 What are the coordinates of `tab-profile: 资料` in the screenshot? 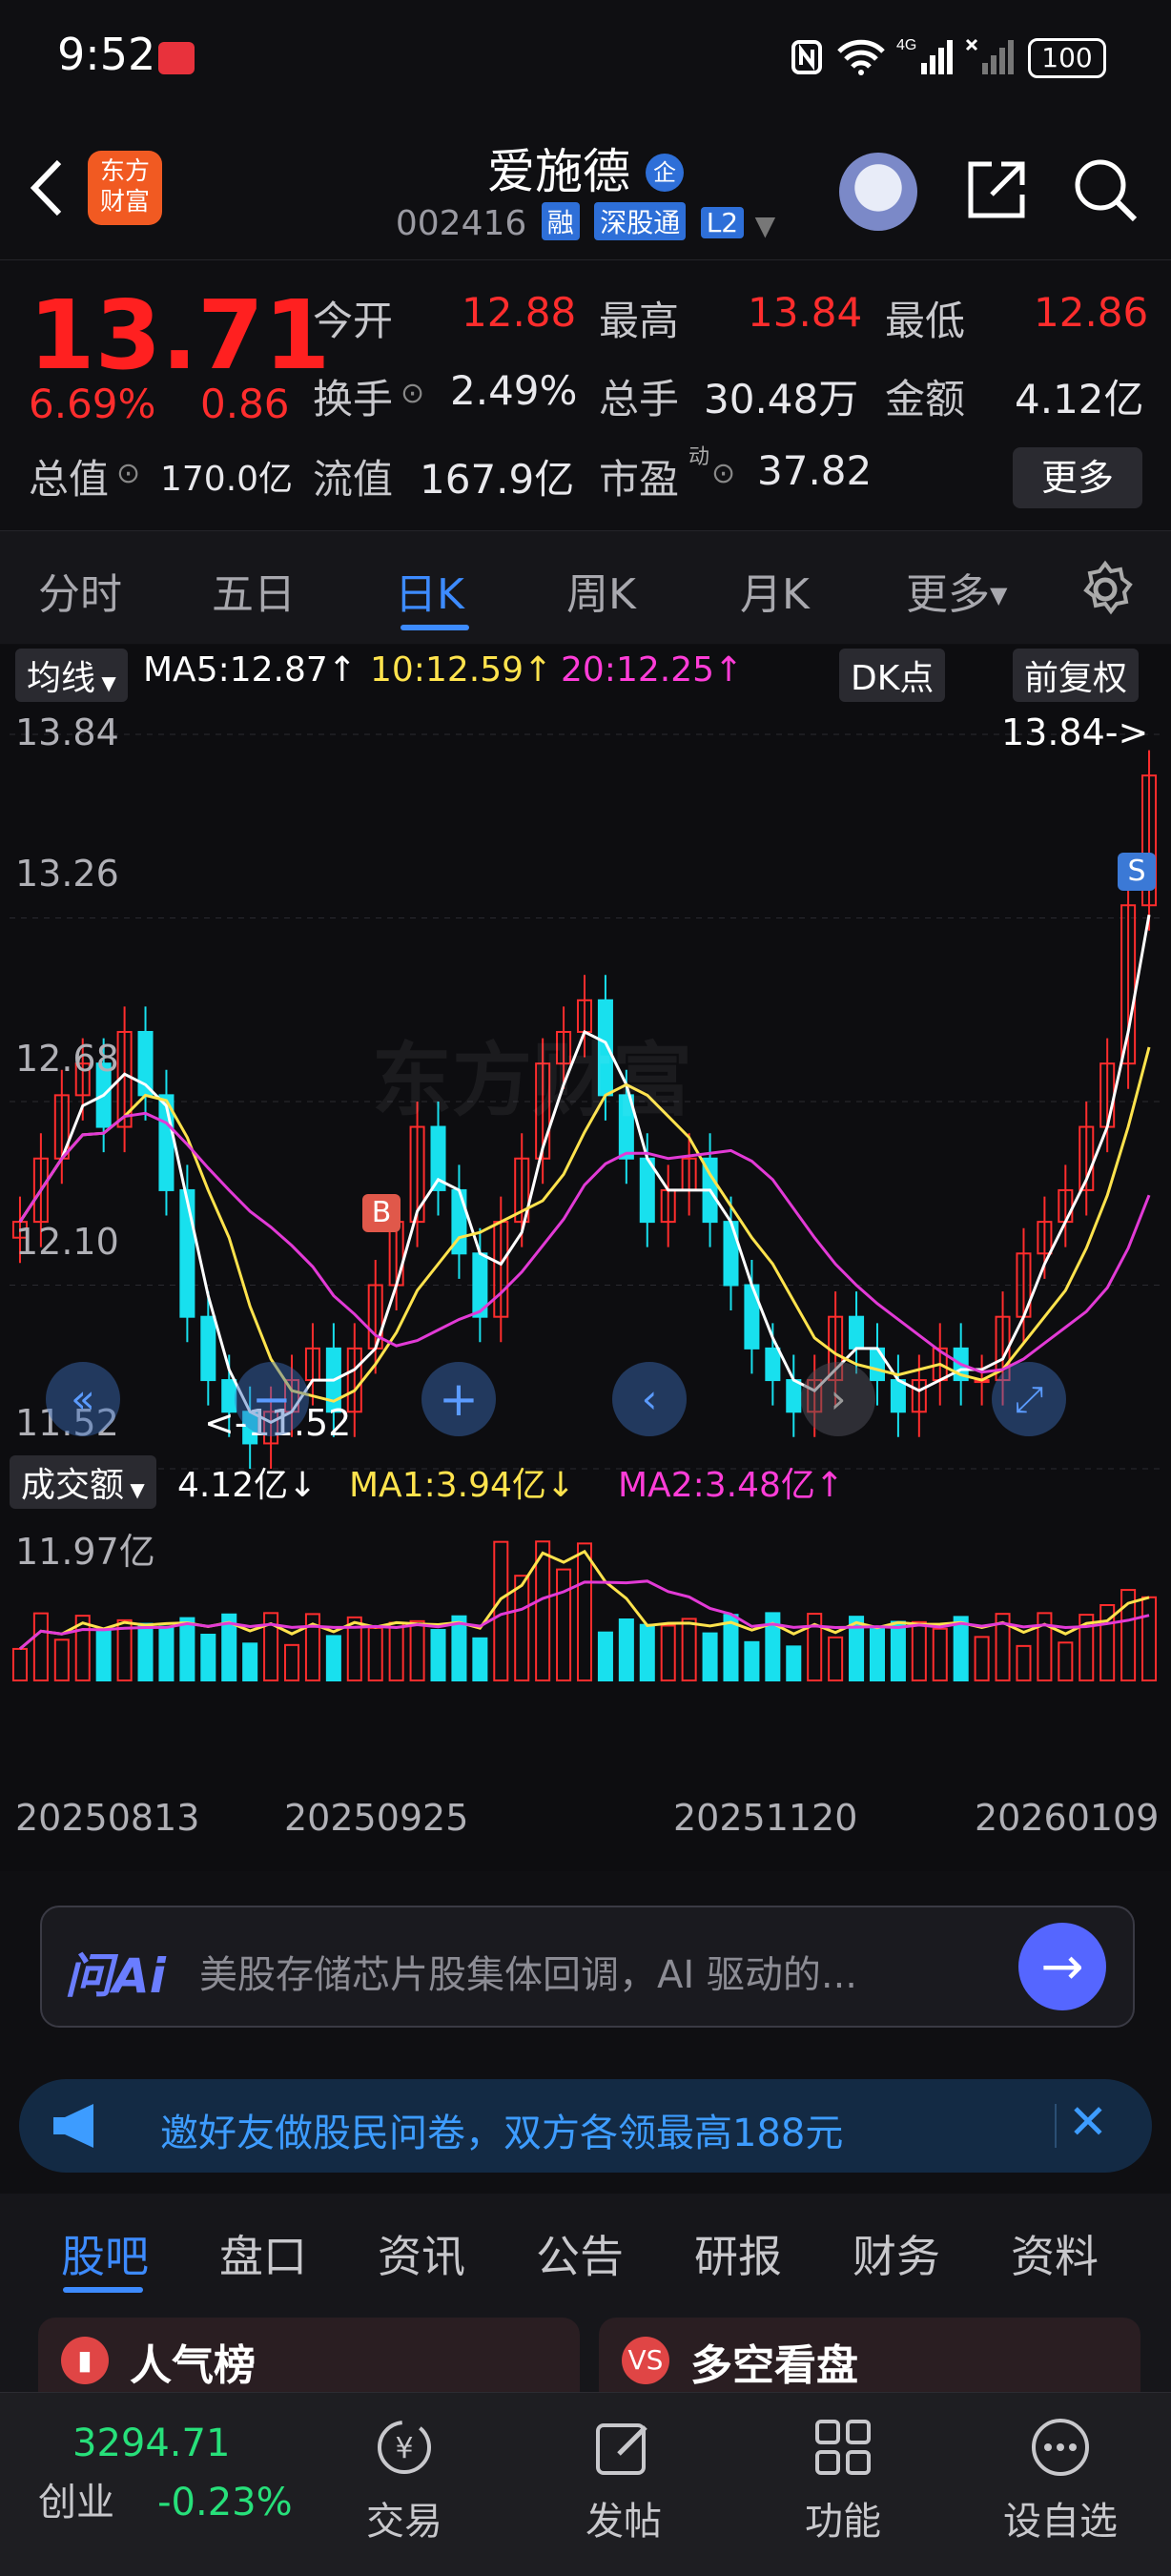 It's located at (1055, 2253).